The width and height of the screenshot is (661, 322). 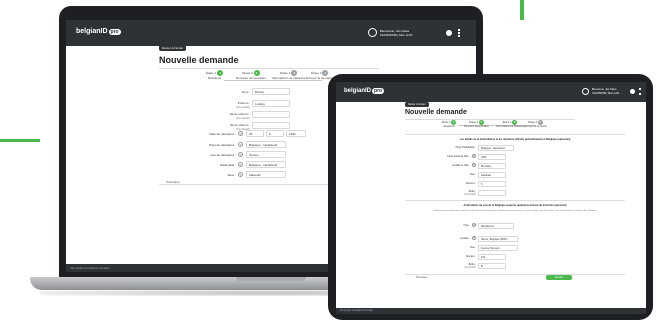 I want to click on field-input-prenom2, so click(x=271, y=114).